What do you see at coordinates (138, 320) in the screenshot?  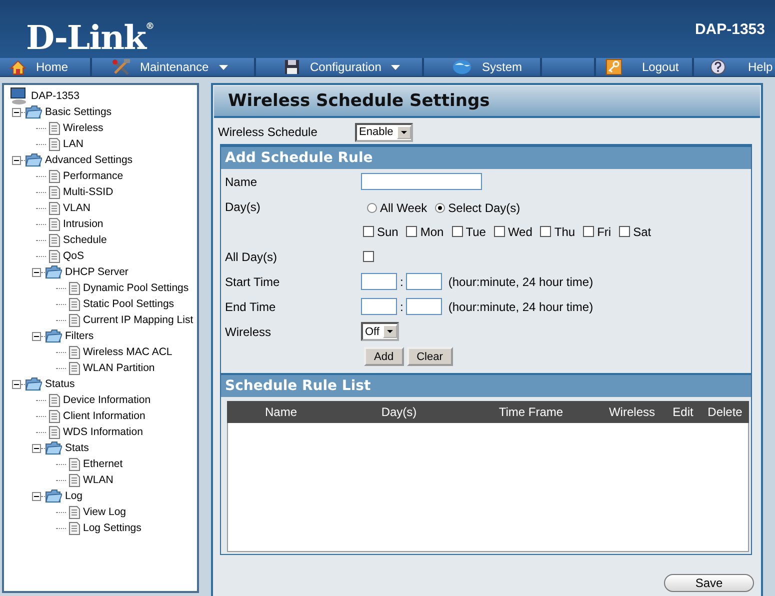 I see `tree-item: Current IP Mapping List` at bounding box center [138, 320].